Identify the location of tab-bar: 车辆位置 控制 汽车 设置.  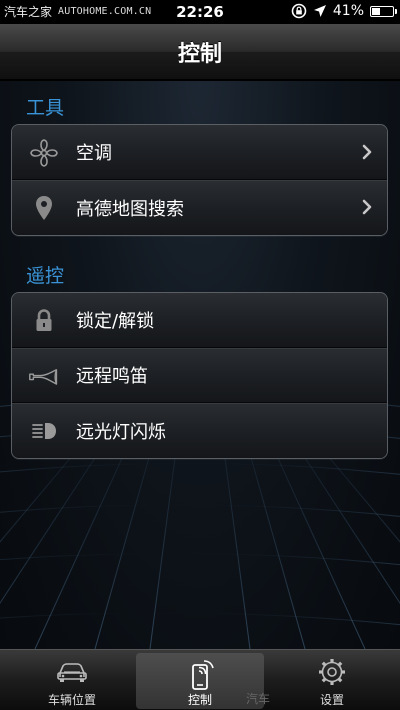
(200, 679).